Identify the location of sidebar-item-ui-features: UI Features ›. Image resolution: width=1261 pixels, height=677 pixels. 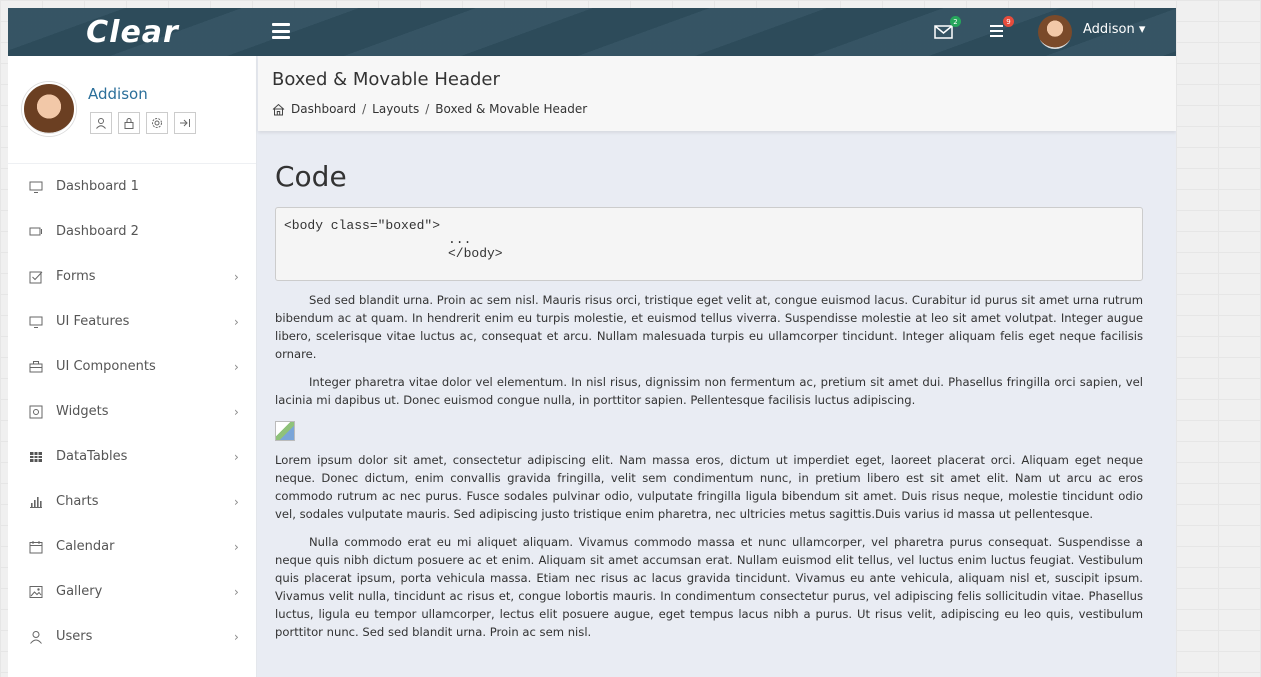
(132, 321).